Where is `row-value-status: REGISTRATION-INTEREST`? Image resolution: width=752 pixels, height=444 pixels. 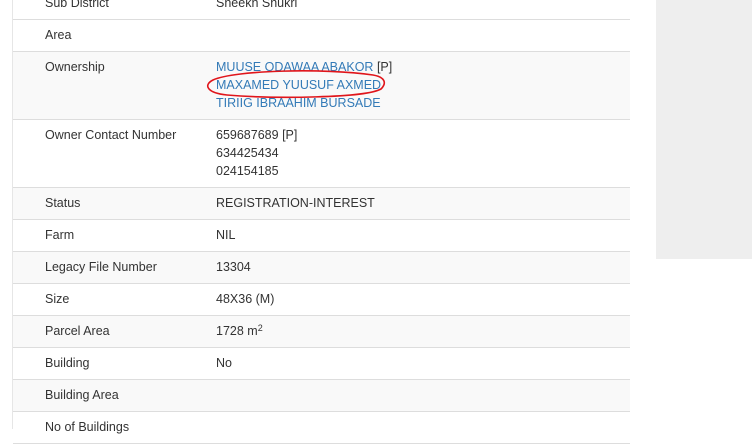 row-value-status: REGISTRATION-INTEREST is located at coordinates (423, 203).